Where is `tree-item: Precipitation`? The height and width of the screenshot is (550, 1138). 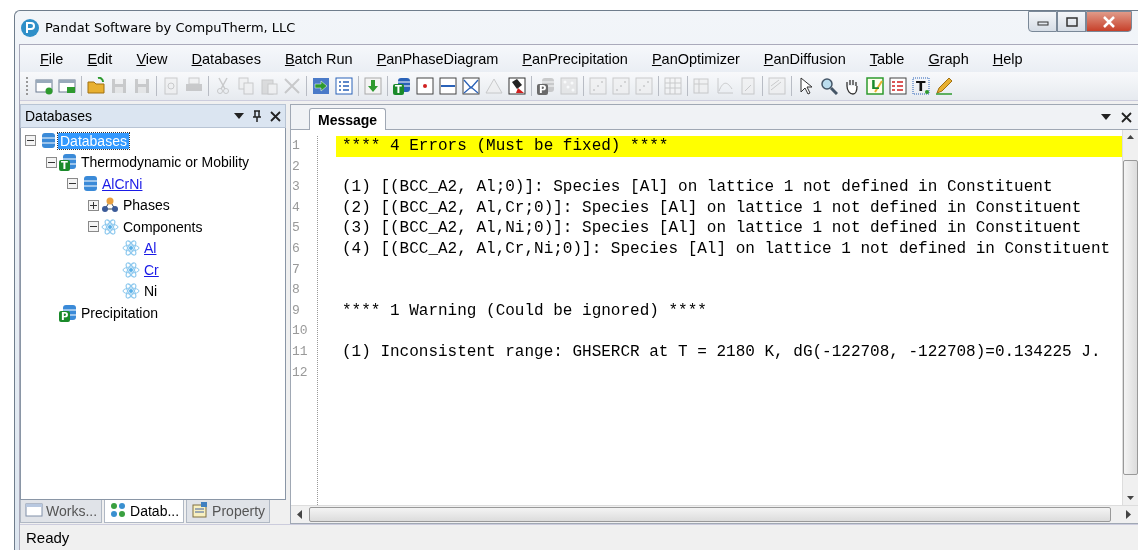 tree-item: Precipitation is located at coordinates (120, 312).